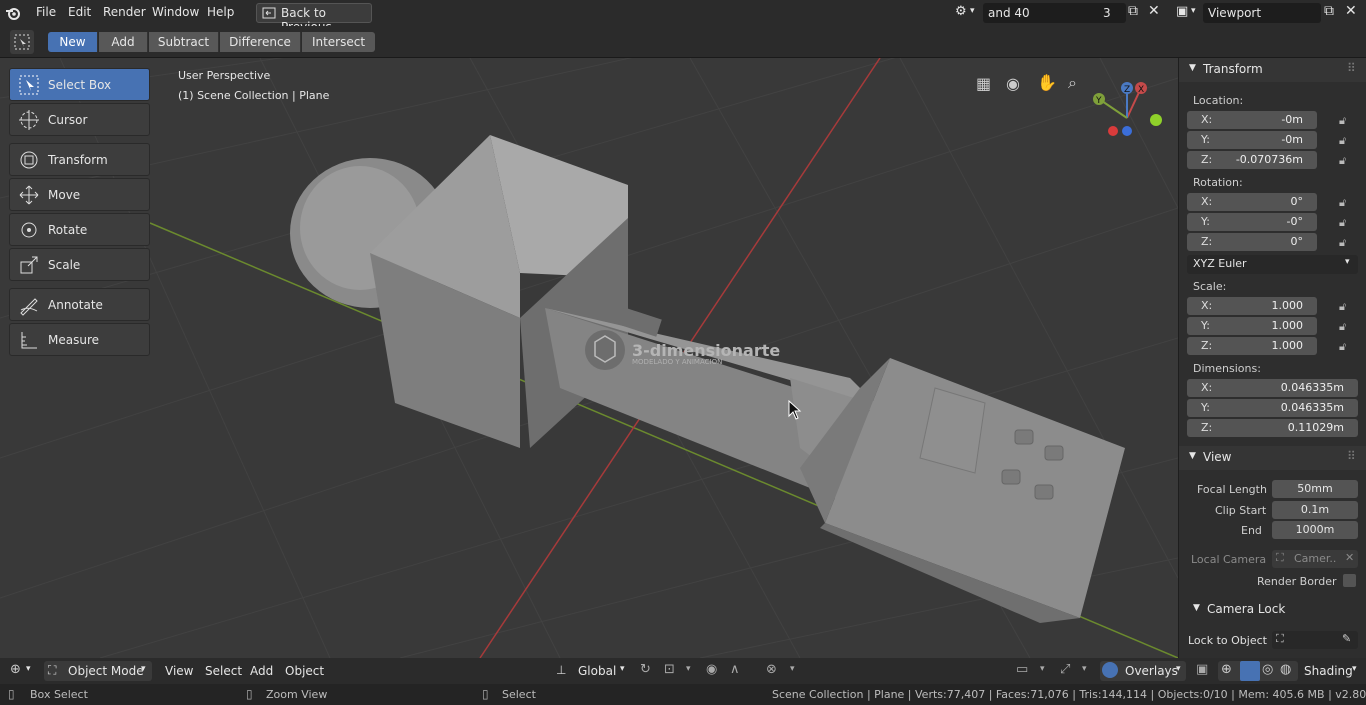  I want to click on lock-to-object-field: ⛶ ✎, so click(1315, 640).